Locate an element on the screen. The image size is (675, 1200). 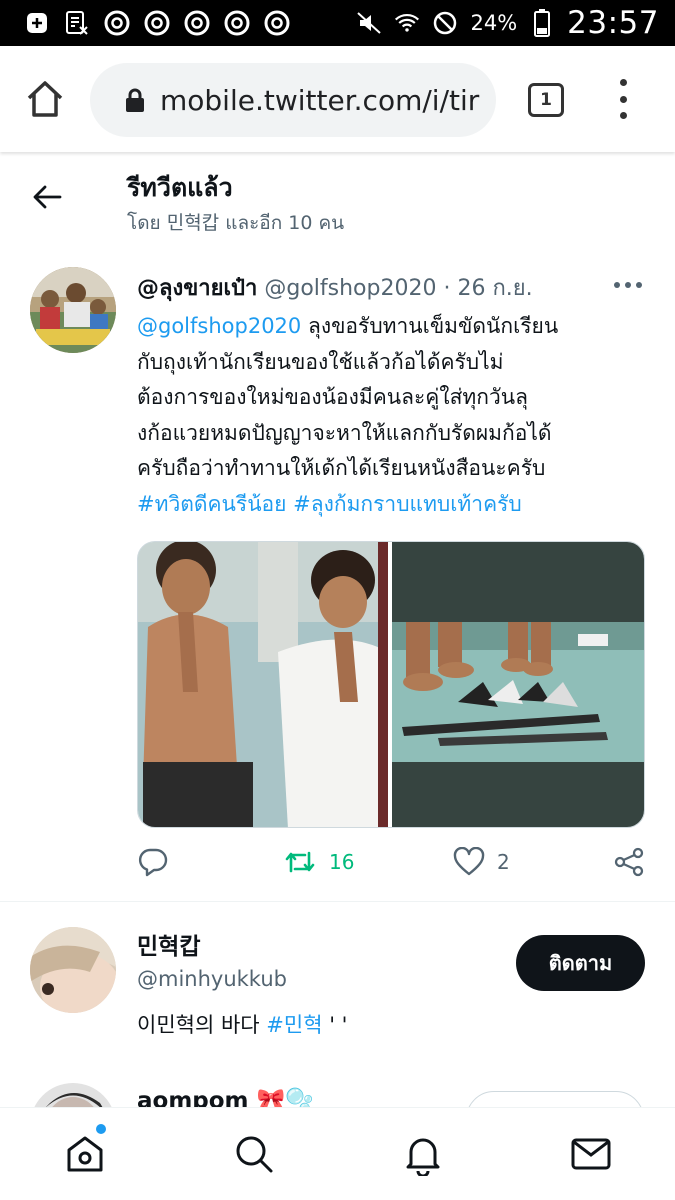
tweet-more-icon is located at coordinates (628, 286).